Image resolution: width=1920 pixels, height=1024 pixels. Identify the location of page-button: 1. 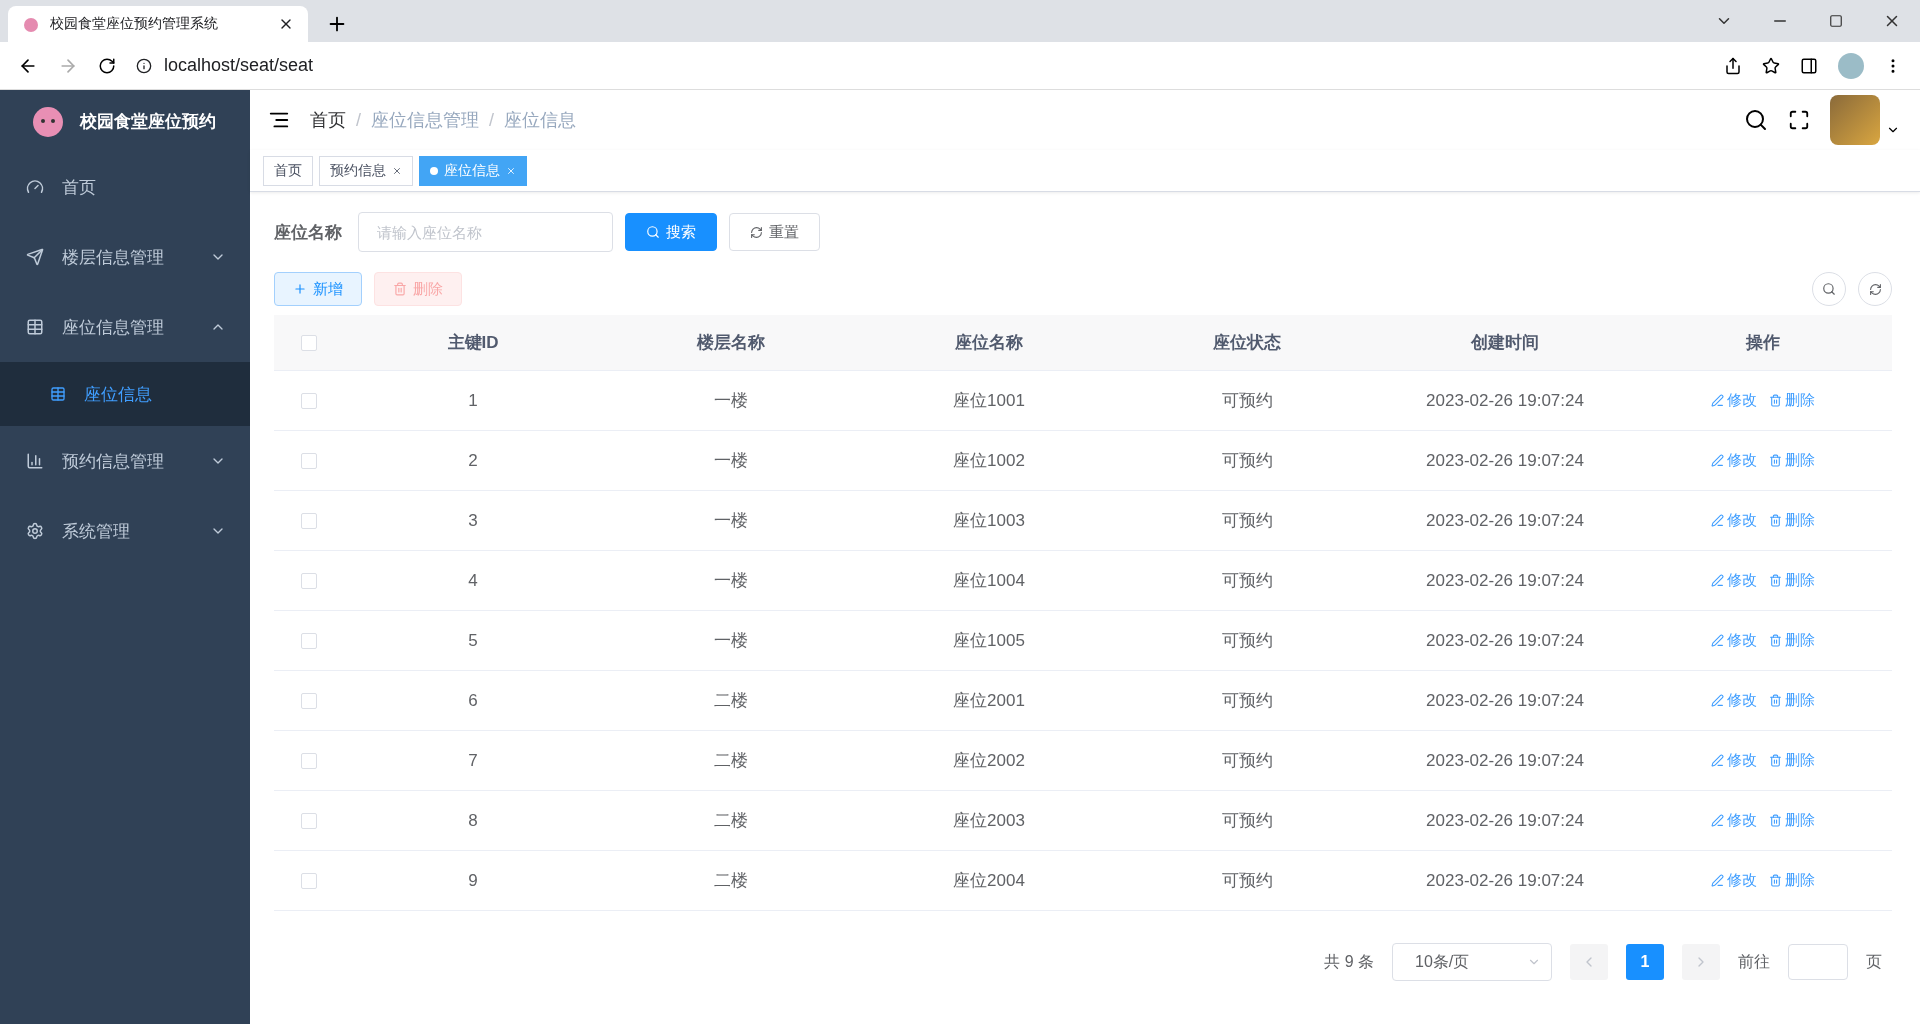
(1645, 962).